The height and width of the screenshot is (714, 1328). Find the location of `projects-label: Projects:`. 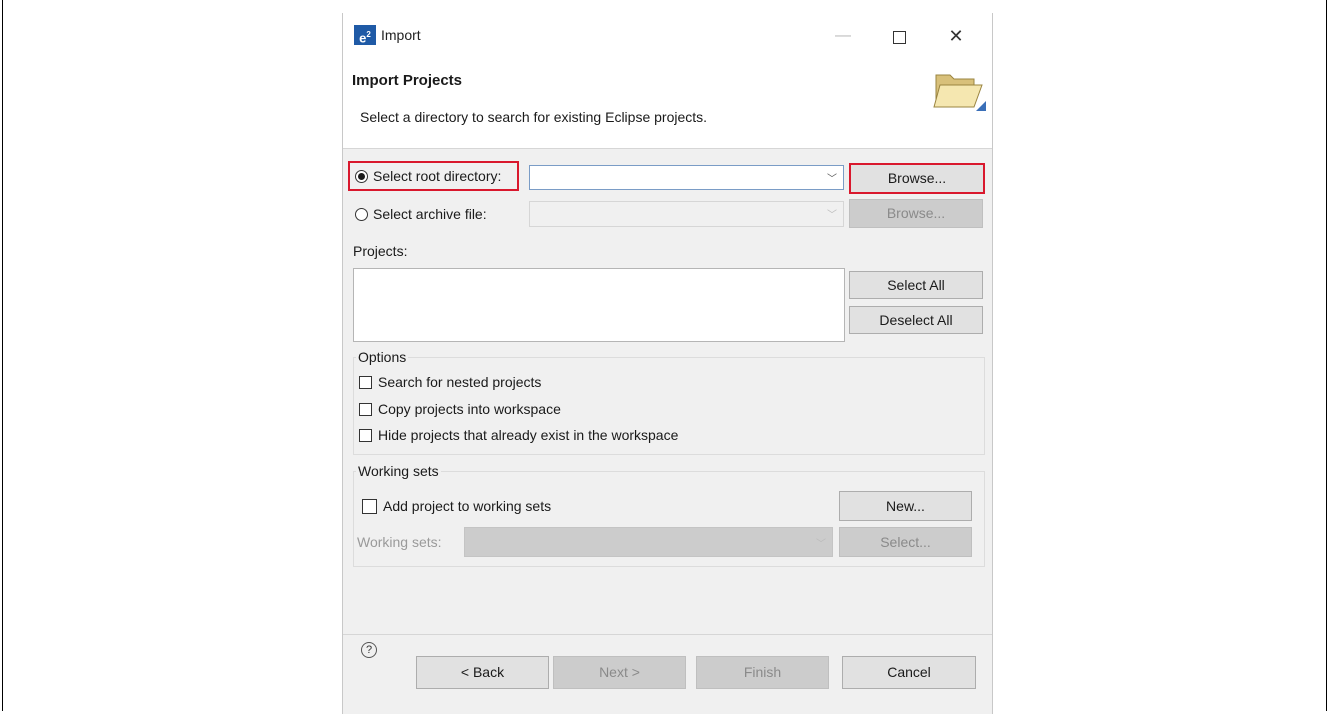

projects-label: Projects: is located at coordinates (380, 251).